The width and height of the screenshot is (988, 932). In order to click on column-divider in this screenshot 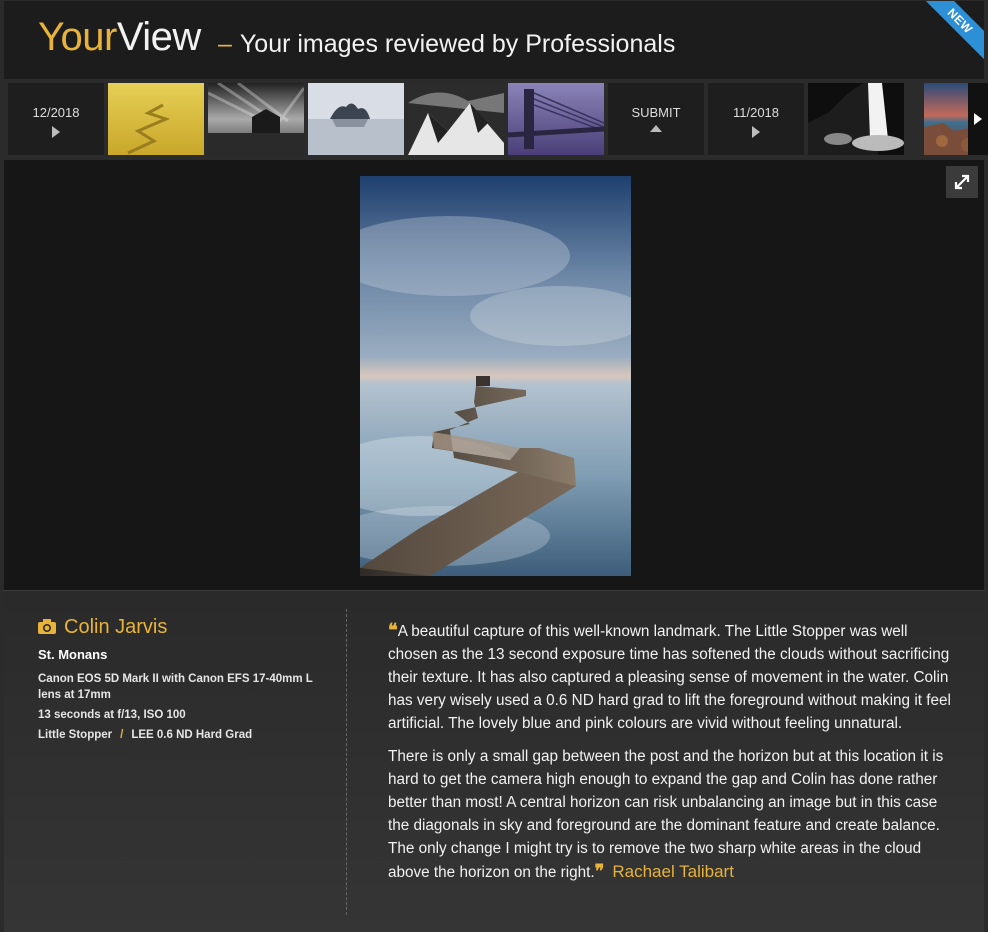, I will do `click(346, 762)`.